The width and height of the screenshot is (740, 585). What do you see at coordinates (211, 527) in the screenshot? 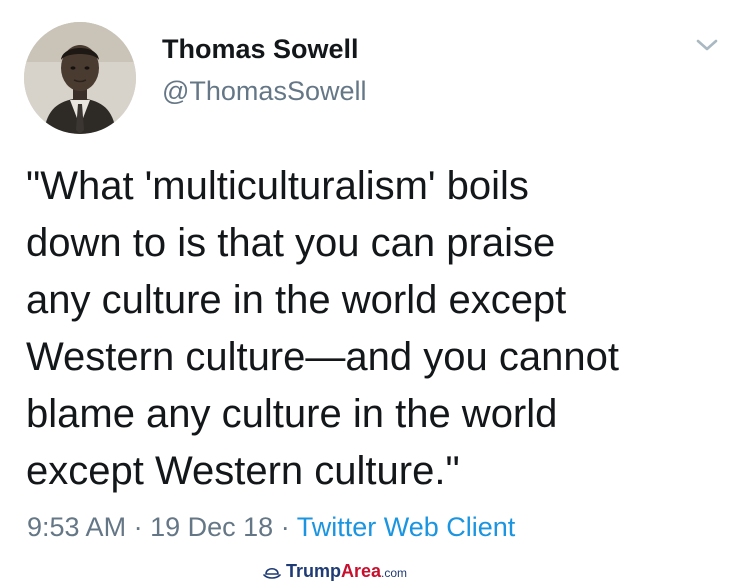
I see `tweet-date: 19 Dec 18` at bounding box center [211, 527].